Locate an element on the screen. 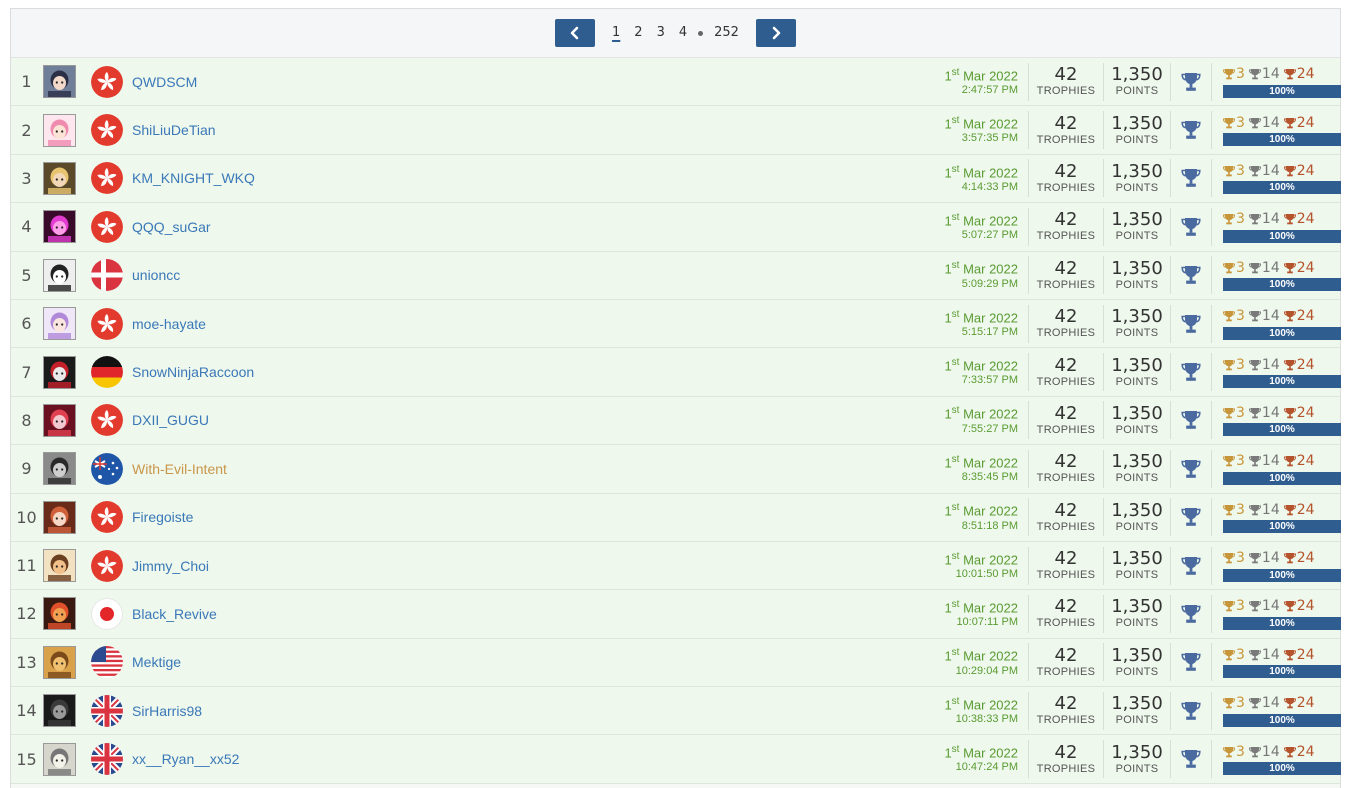 Image resolution: width=1346 pixels, height=788 pixels. gold-count: 3 is located at coordinates (1234, 268).